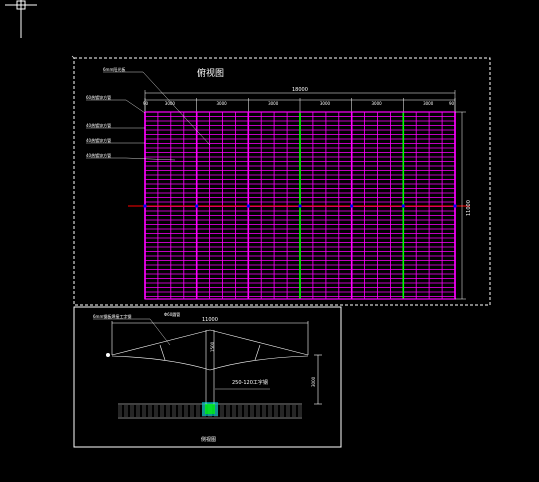 The image size is (539, 482). Describe the element at coordinates (208, 439) in the screenshot. I see `side-view-title: 侧视图` at that location.